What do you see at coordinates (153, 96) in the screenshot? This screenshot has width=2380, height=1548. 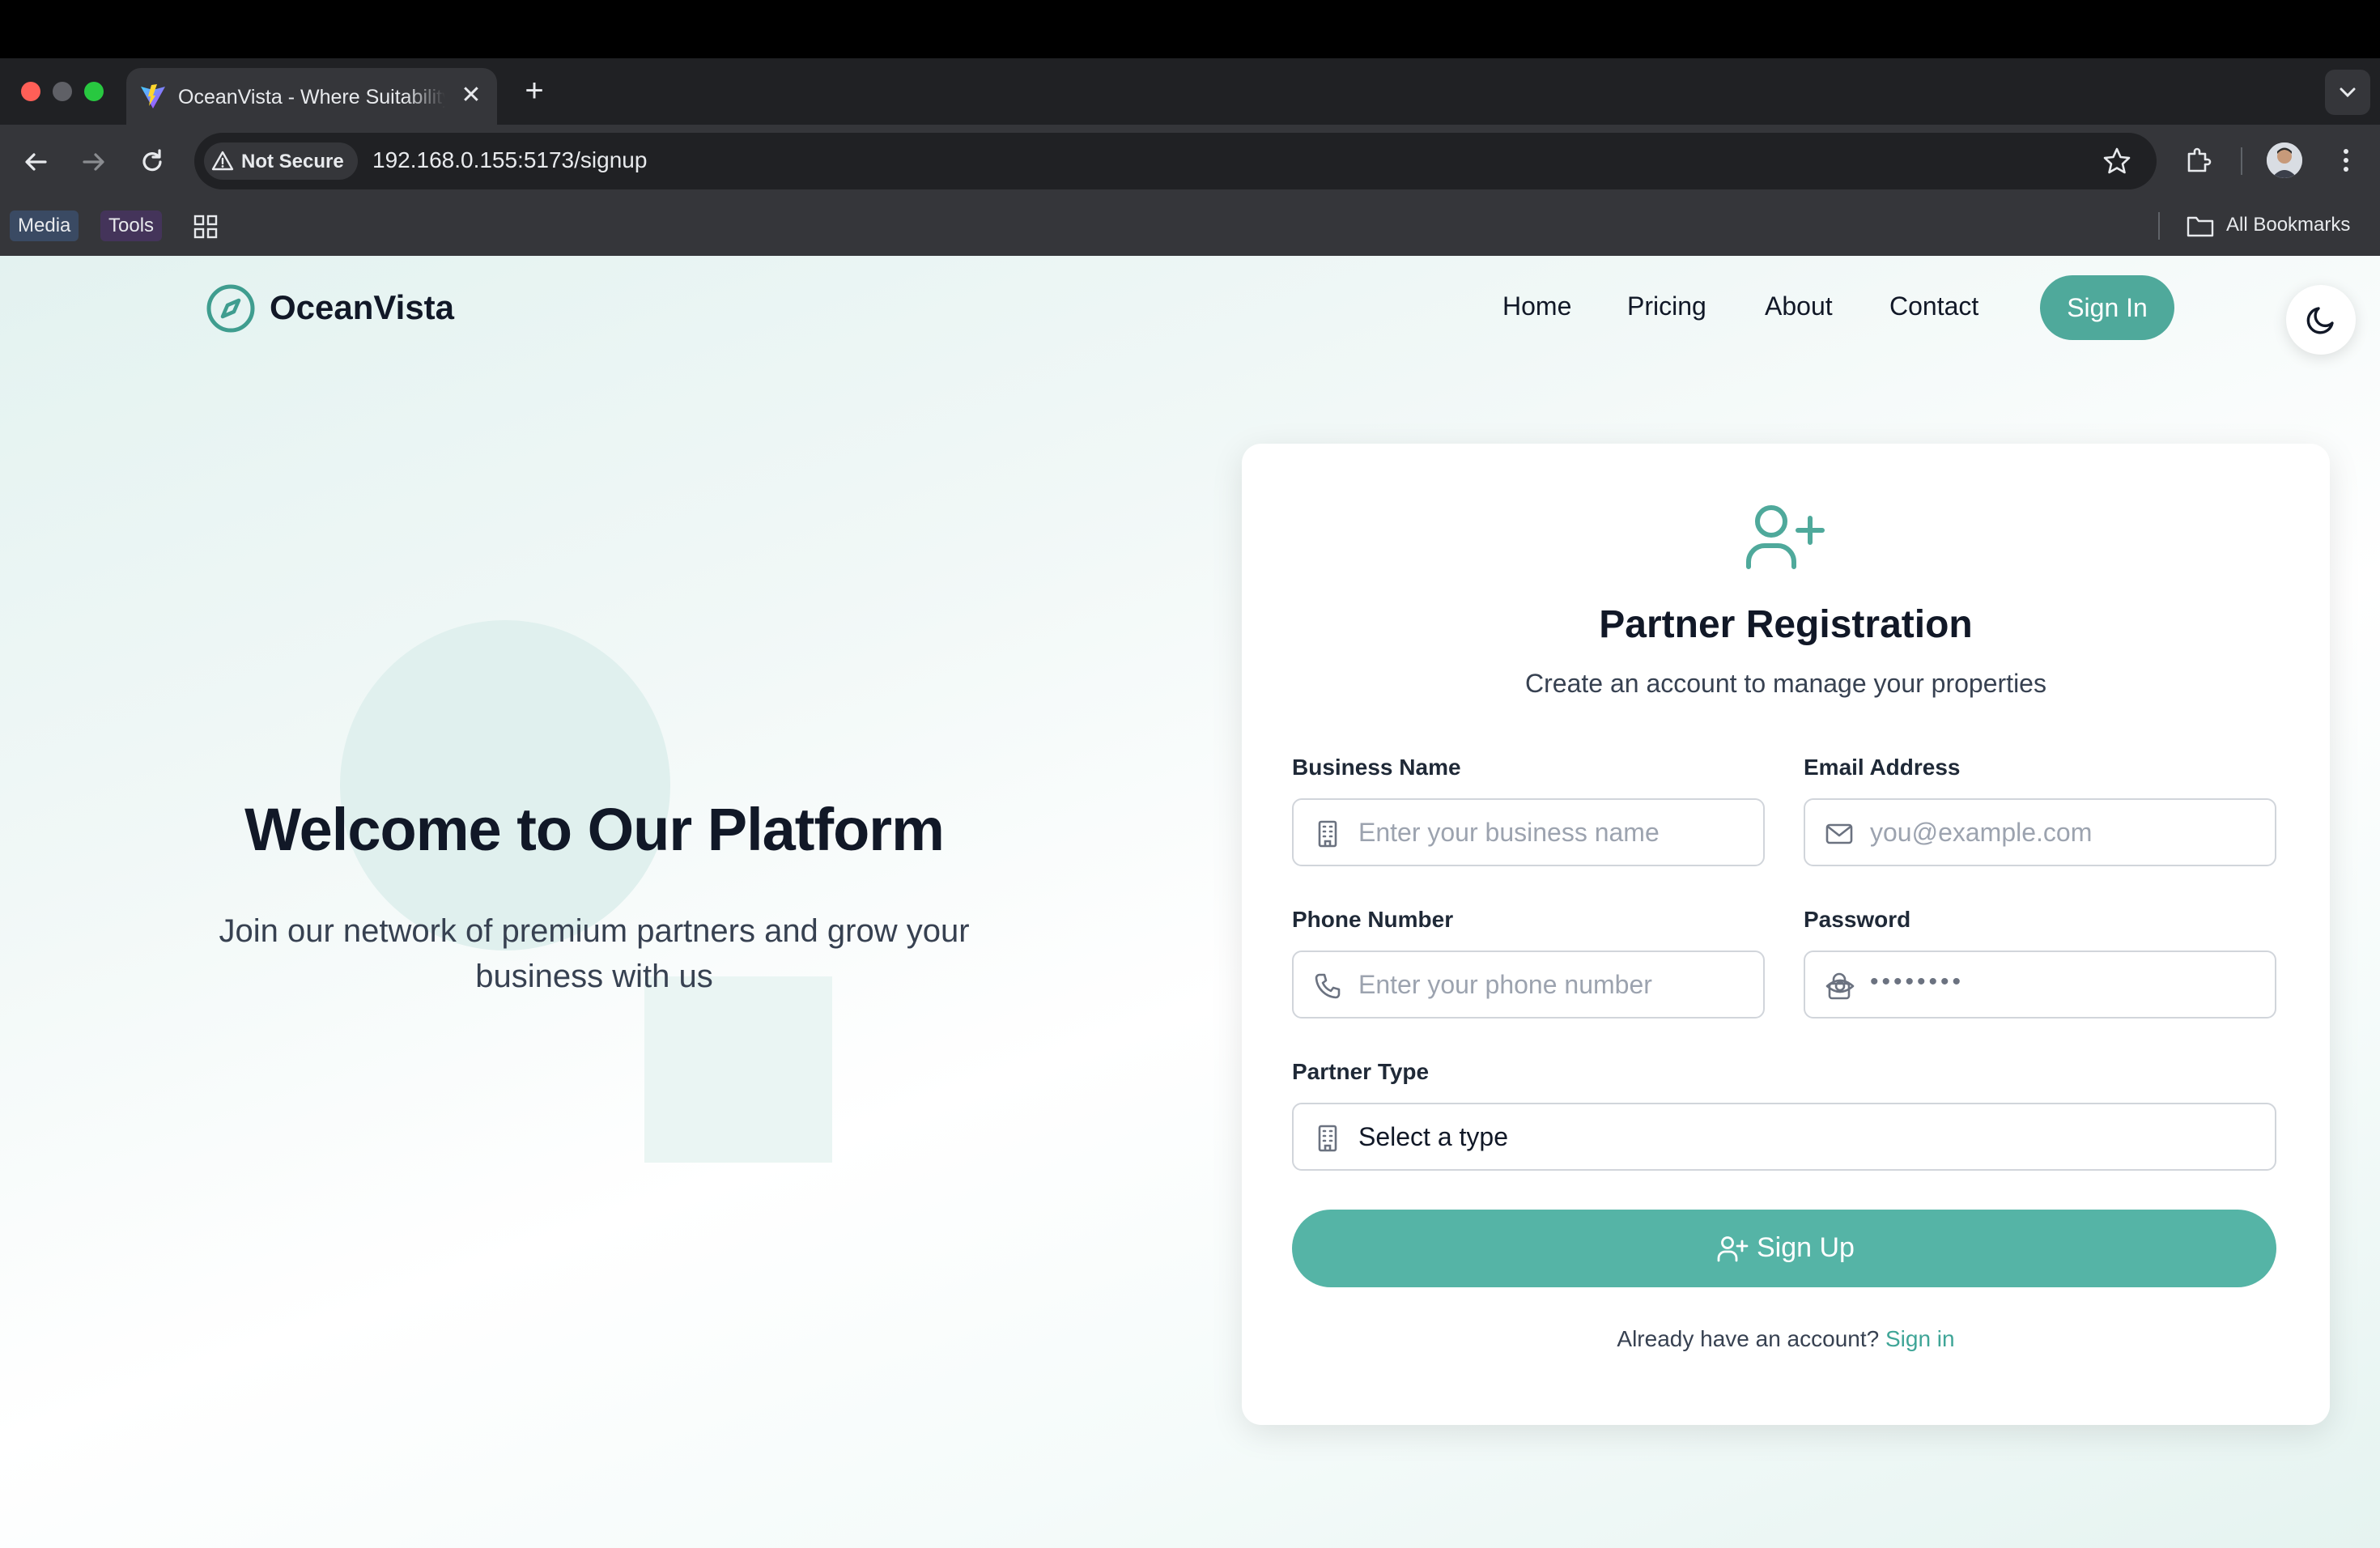 I see `vite-favicon-icon` at bounding box center [153, 96].